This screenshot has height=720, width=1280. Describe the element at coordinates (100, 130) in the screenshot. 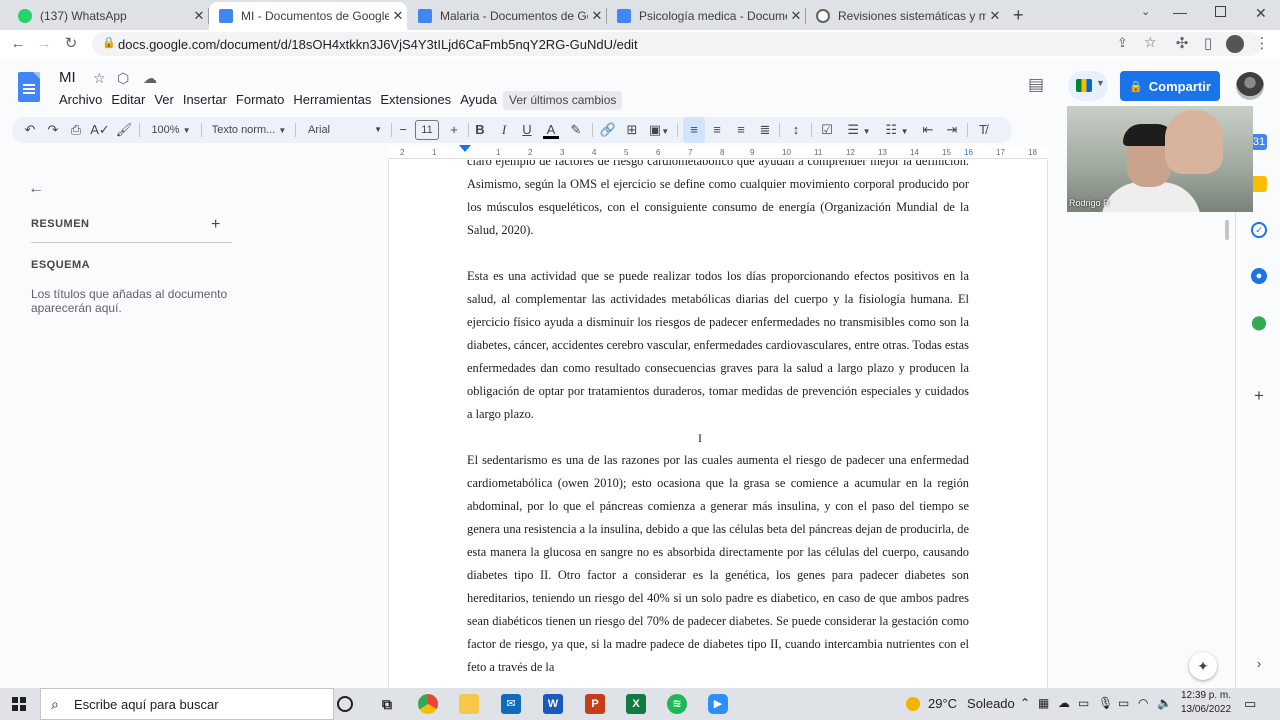

I see `spellcheck-icon: A✓` at that location.